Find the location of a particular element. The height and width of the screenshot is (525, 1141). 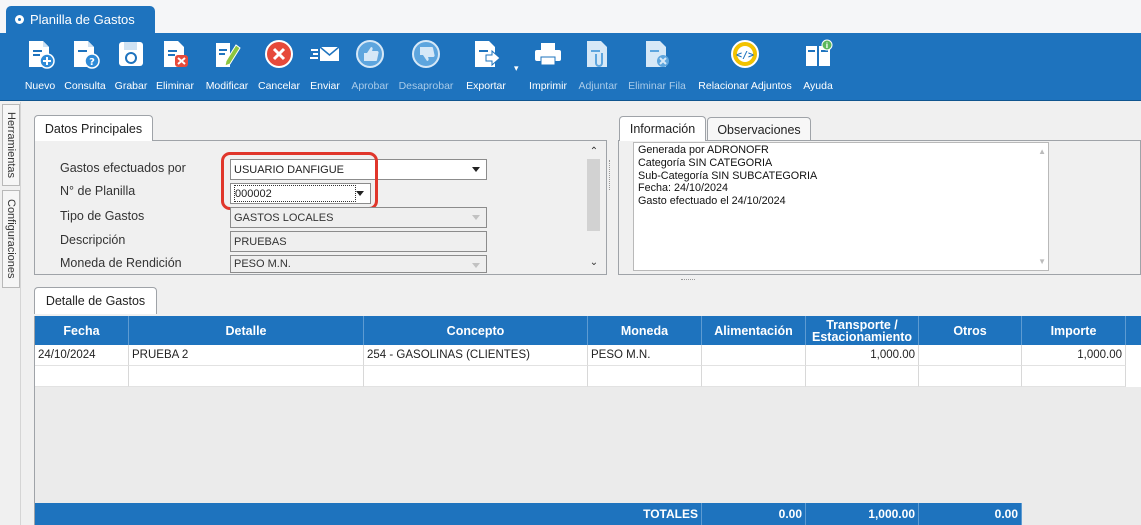

eliminar-fila-button: Eliminar Fila is located at coordinates (657, 65).